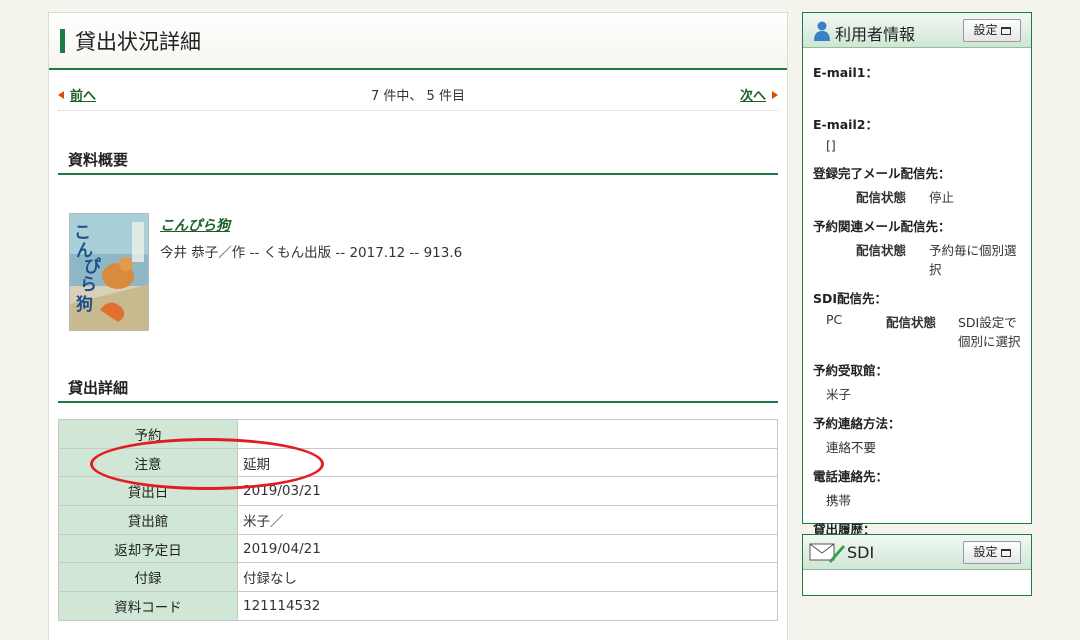  Describe the element at coordinates (973, 260) in the screenshot. I see `resv-mail-status-value: 予約毎に個別選択` at that location.